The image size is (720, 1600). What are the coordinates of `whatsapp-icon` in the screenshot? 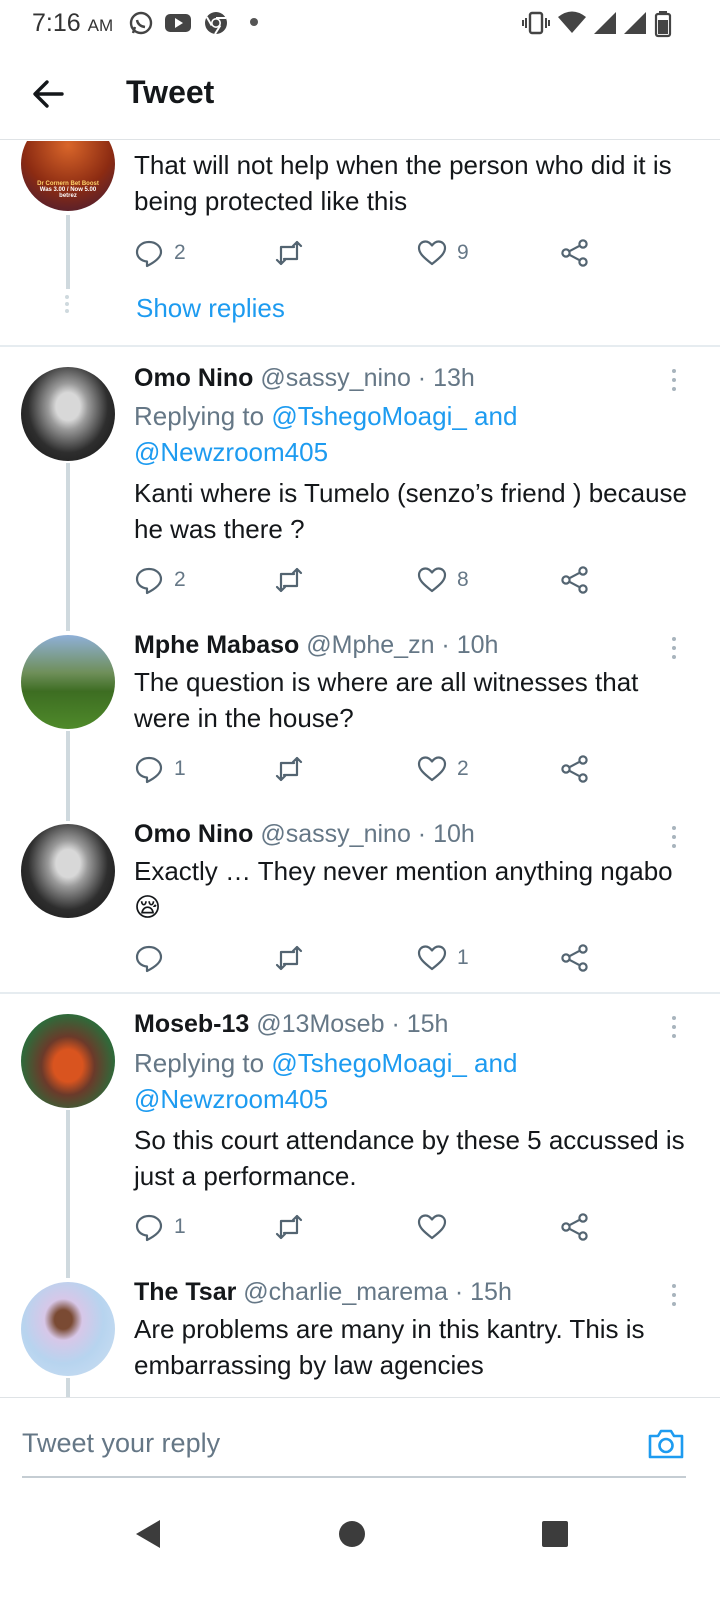 It's located at (141, 23).